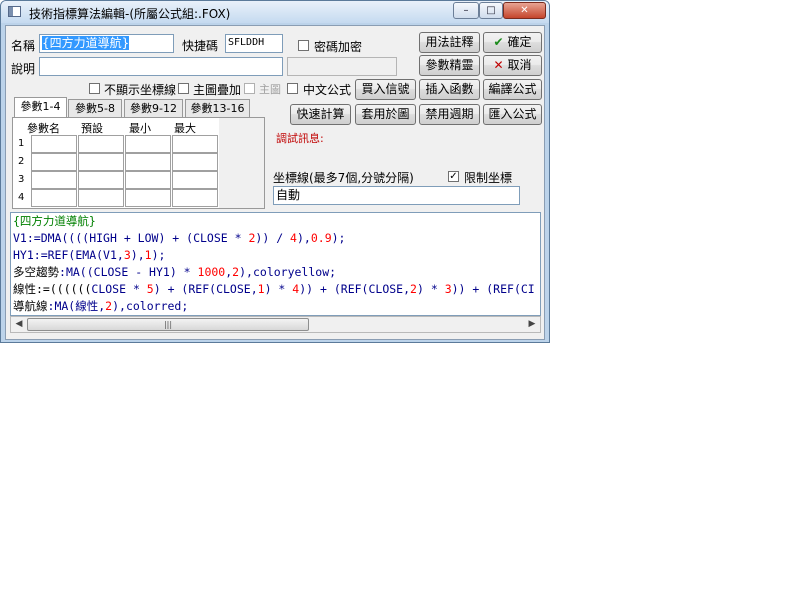 The height and width of the screenshot is (600, 800). Describe the element at coordinates (195, 198) in the screenshot. I see `param-4-max-input` at that location.